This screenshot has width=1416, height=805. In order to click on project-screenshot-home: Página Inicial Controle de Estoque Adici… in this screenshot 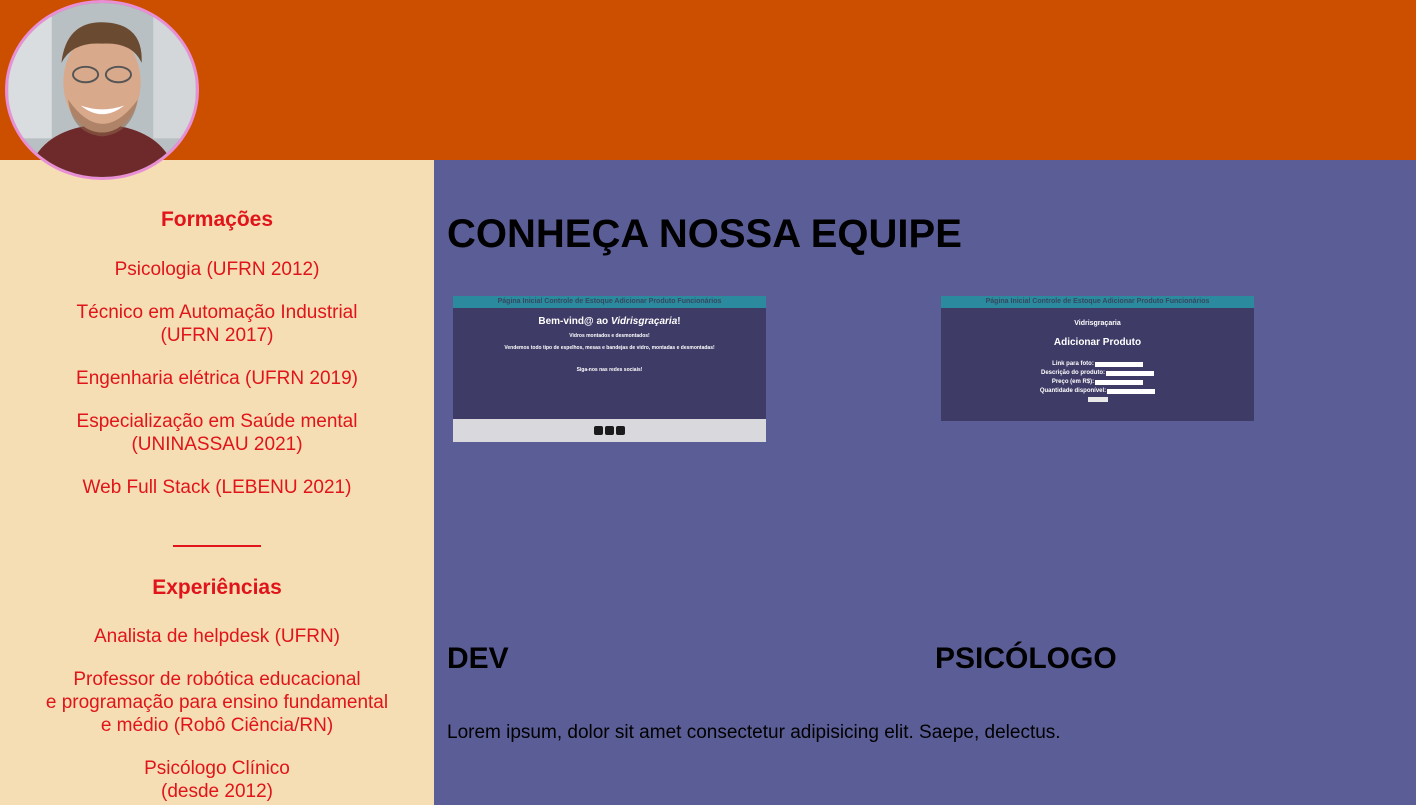, I will do `click(609, 369)`.